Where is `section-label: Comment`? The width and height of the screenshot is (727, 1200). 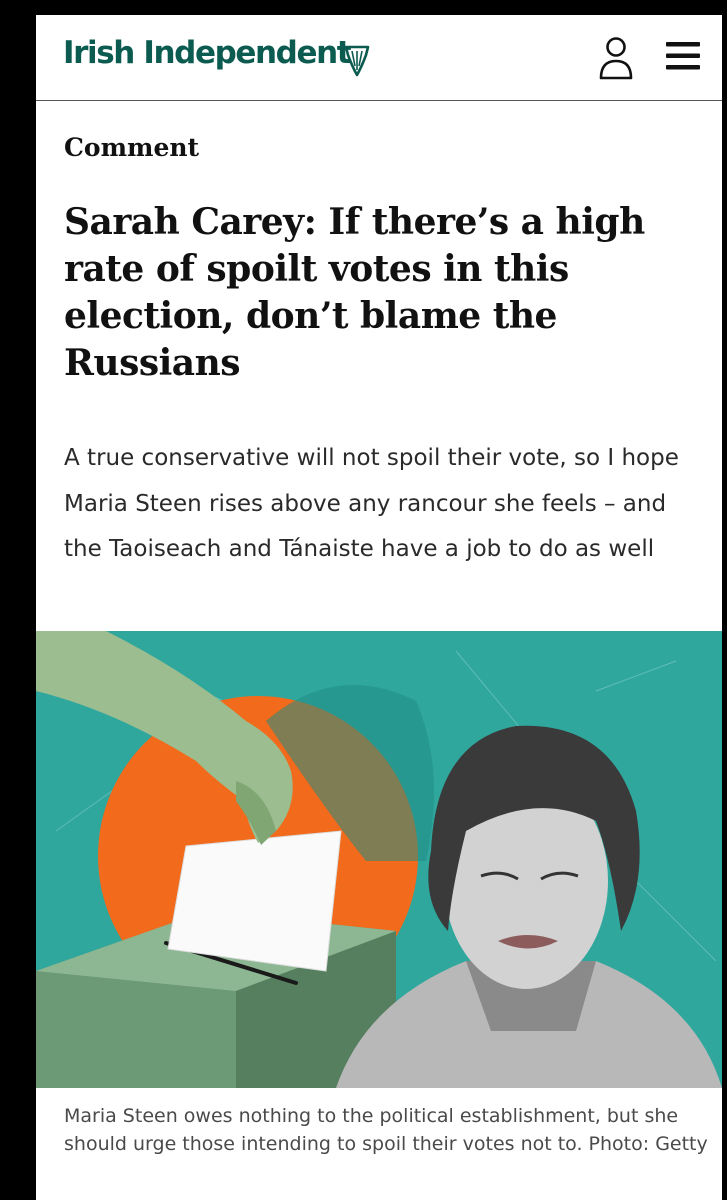
section-label: Comment is located at coordinates (131, 147).